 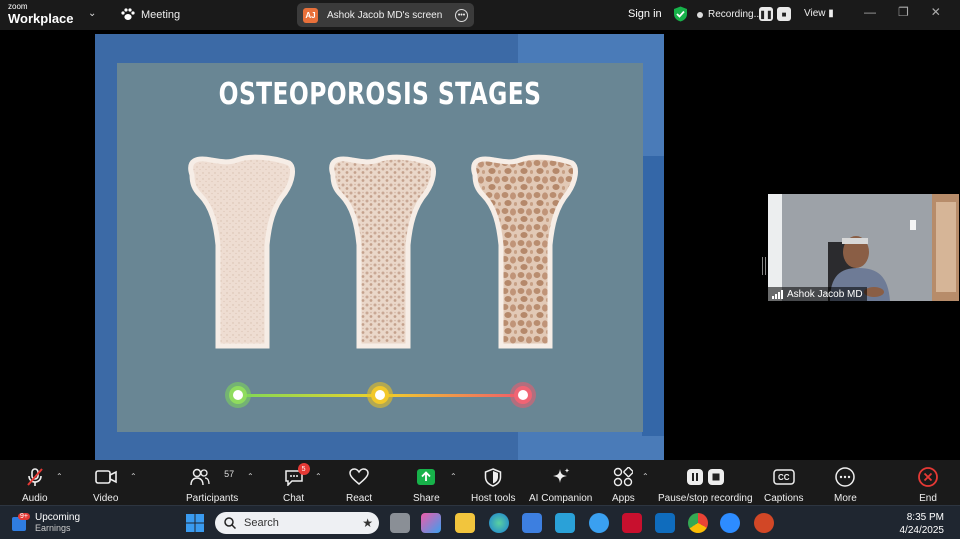 What do you see at coordinates (41, 14) in the screenshot?
I see `zoom-logo: zoom Workplace` at bounding box center [41, 14].